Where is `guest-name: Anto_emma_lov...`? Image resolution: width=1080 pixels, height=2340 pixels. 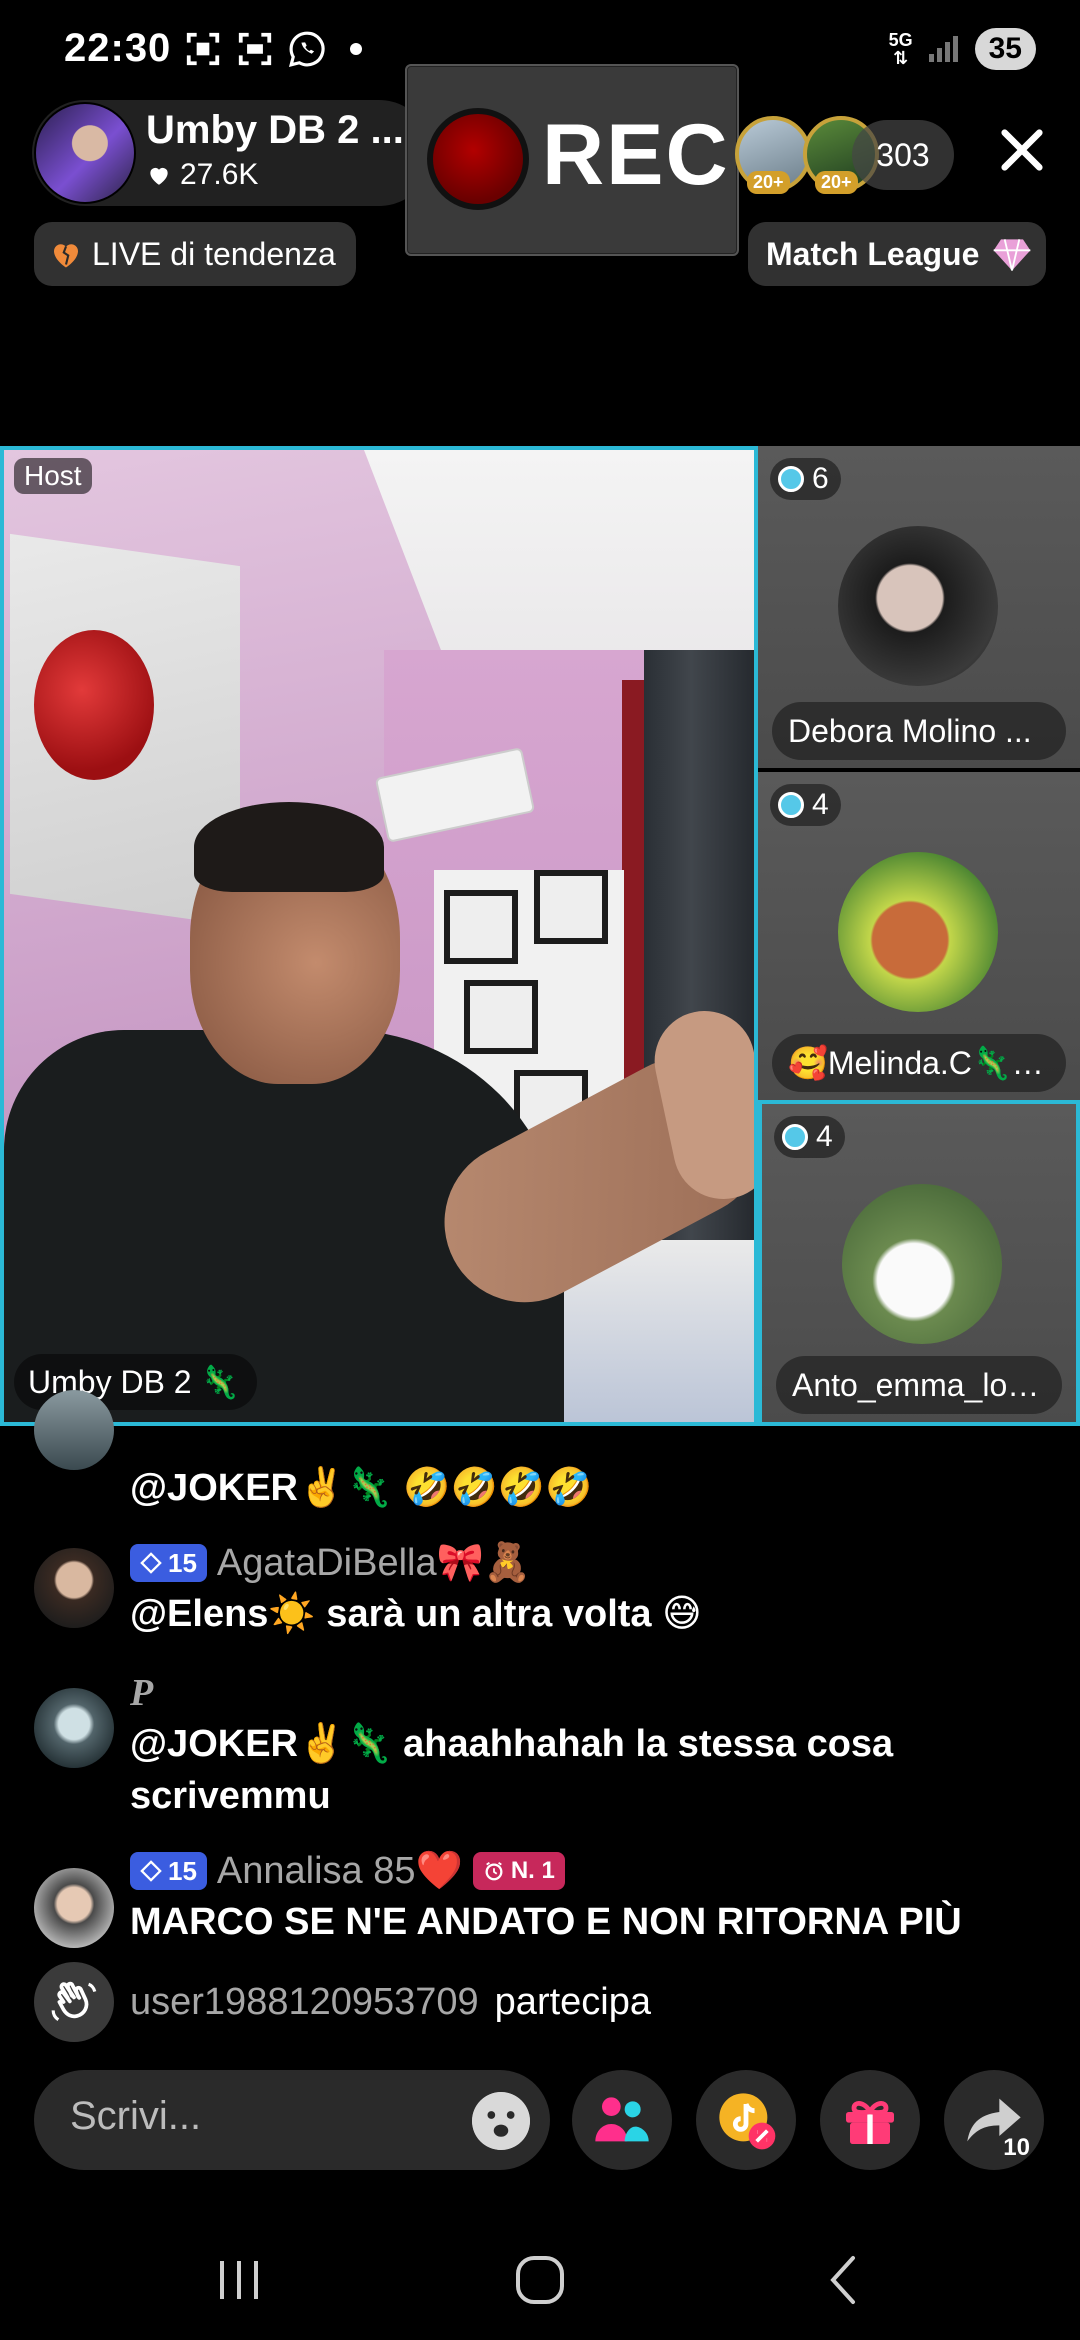 guest-name: Anto_emma_lov... is located at coordinates (919, 1385).